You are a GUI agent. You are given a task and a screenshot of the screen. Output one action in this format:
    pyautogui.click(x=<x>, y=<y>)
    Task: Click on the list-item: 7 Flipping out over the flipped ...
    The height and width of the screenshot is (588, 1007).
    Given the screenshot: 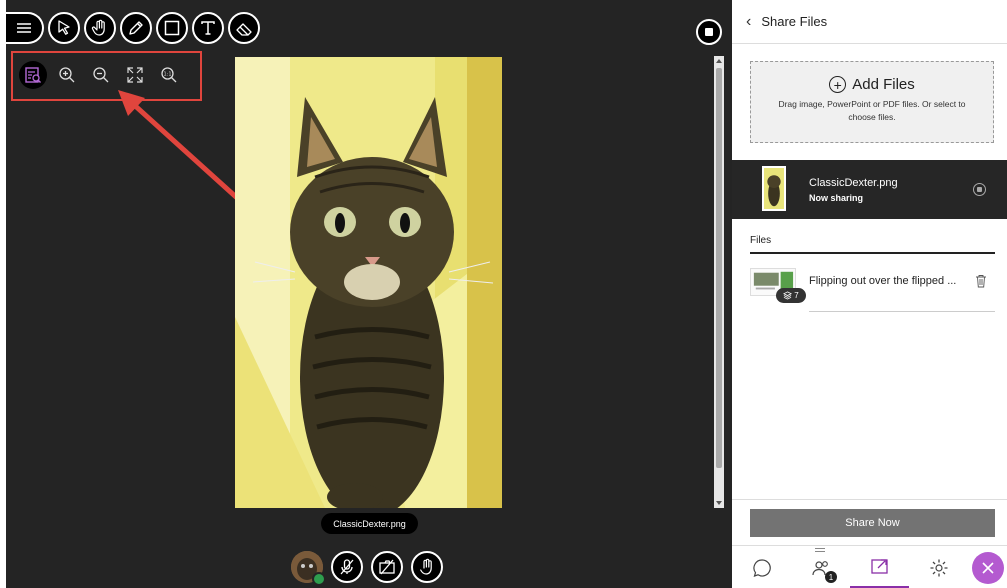 What is the action you would take?
    pyautogui.click(x=872, y=289)
    